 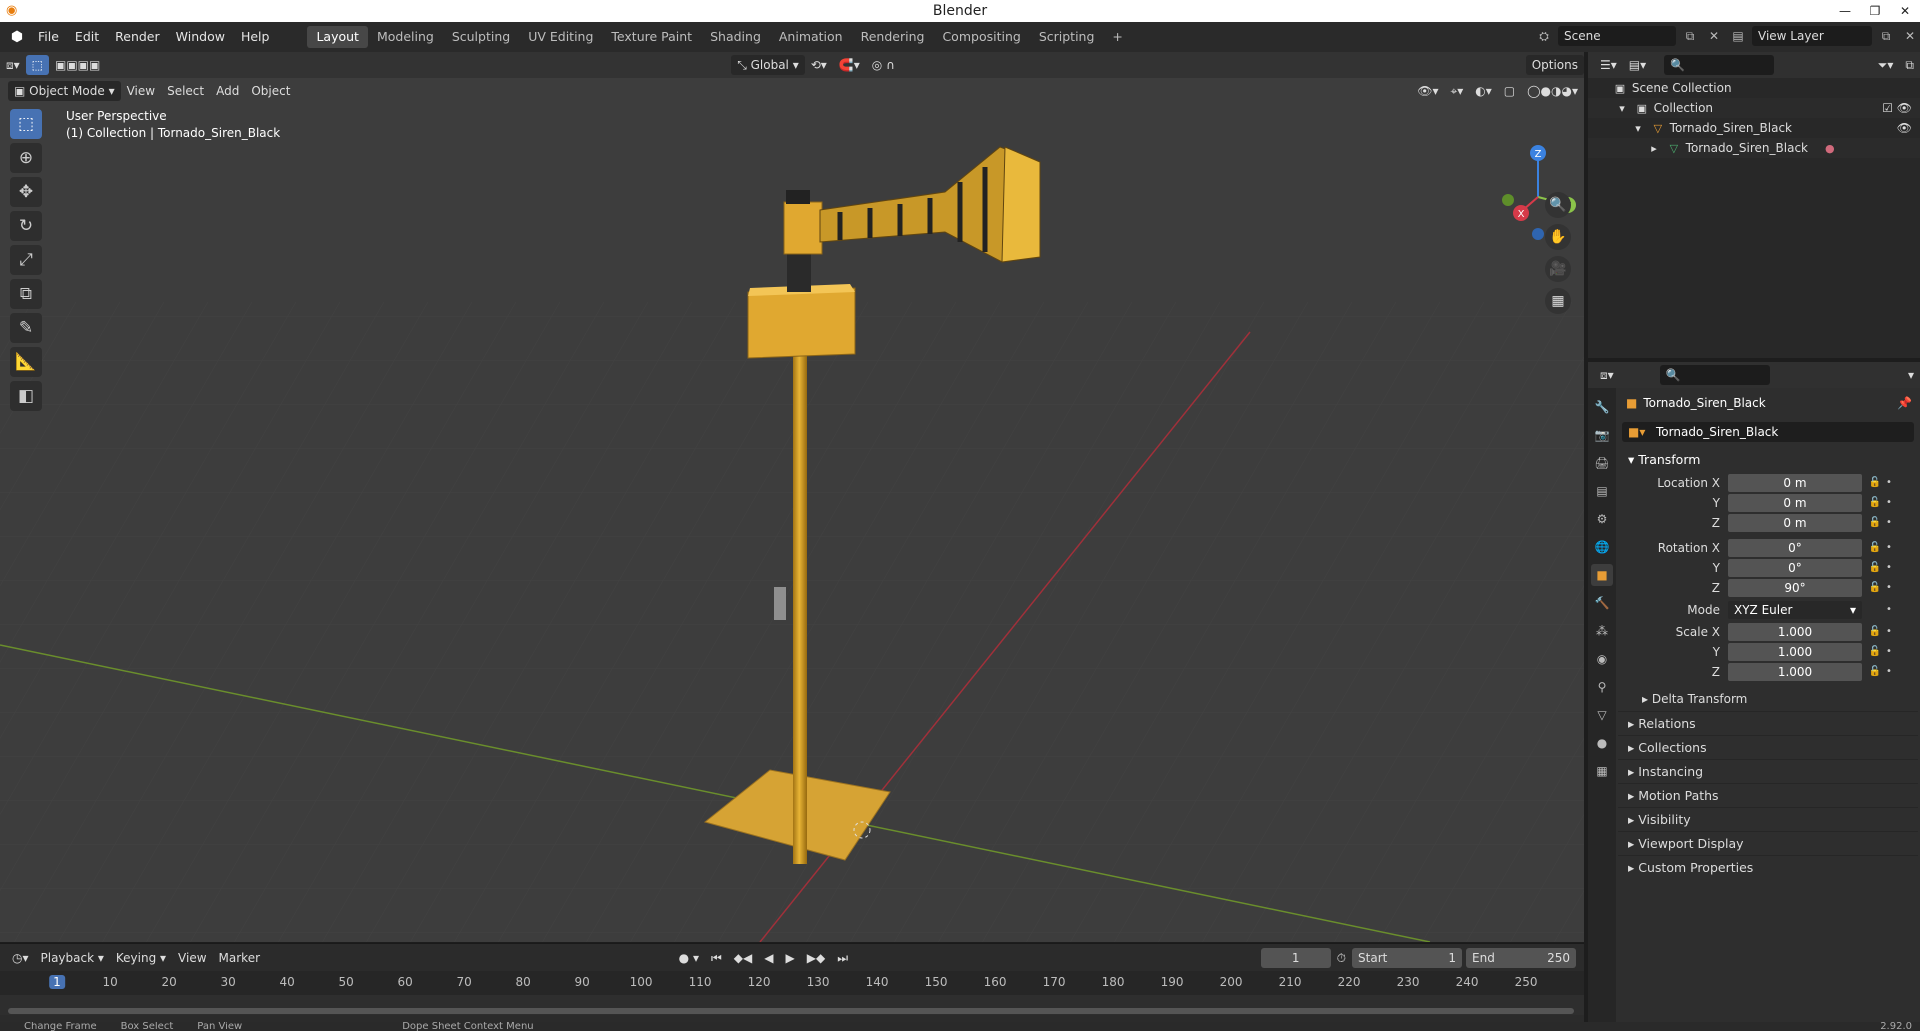 I want to click on outliner-row-mesh: ▸ ▽ Tornado_Siren_Black ●, so click(x=1754, y=148).